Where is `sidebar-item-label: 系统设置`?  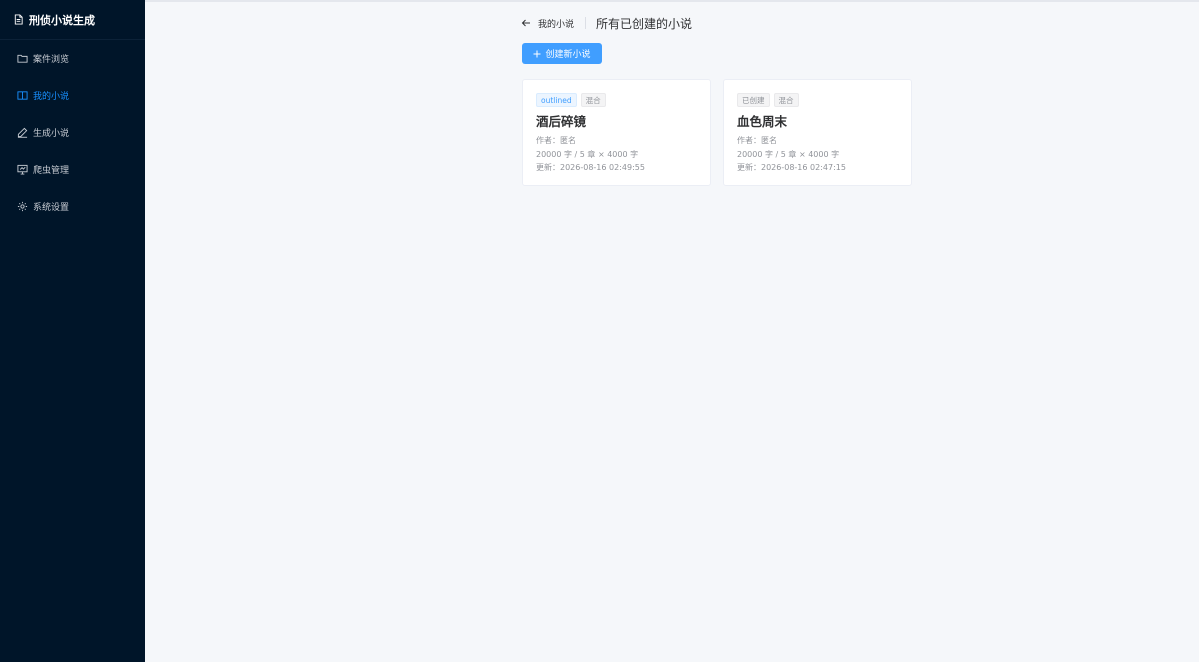
sidebar-item-label: 系统设置 is located at coordinates (51, 208).